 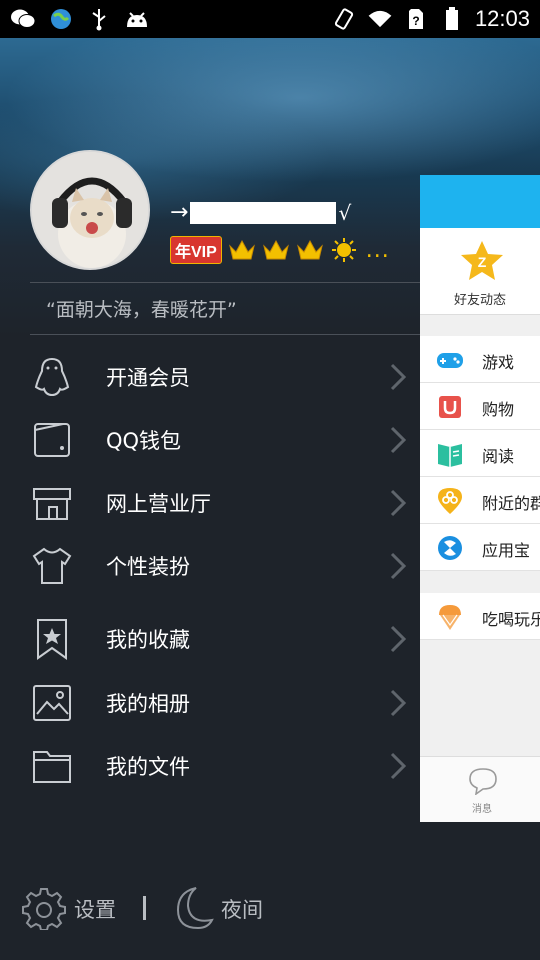 I want to click on menu-item-files: 我的文件, so click(x=210, y=766).